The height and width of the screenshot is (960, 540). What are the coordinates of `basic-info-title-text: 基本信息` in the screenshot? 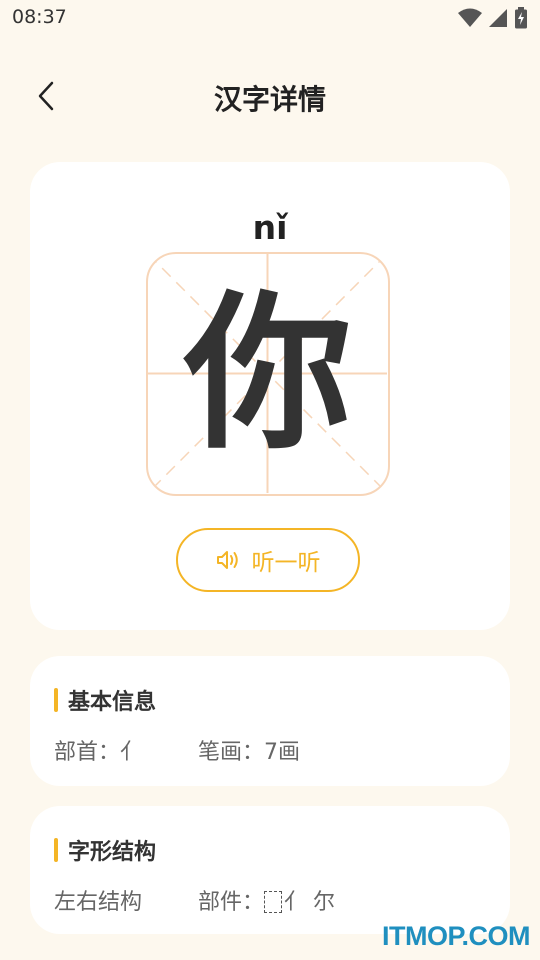 It's located at (112, 702).